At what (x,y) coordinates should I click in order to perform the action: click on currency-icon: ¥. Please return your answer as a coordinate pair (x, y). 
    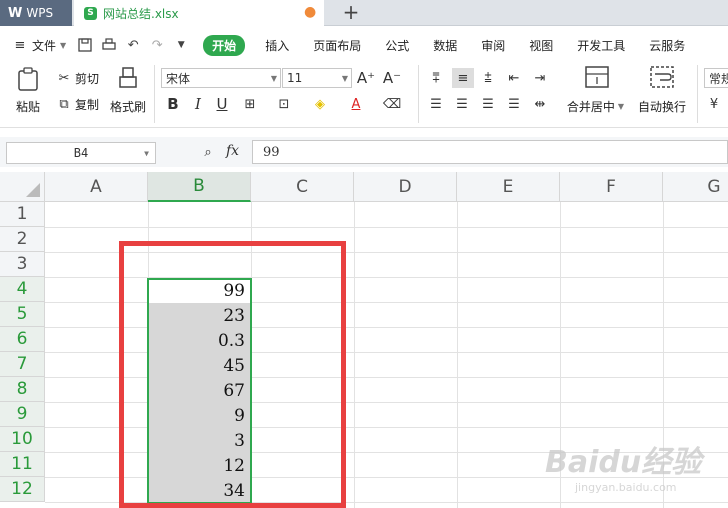
    Looking at the image, I should click on (714, 104).